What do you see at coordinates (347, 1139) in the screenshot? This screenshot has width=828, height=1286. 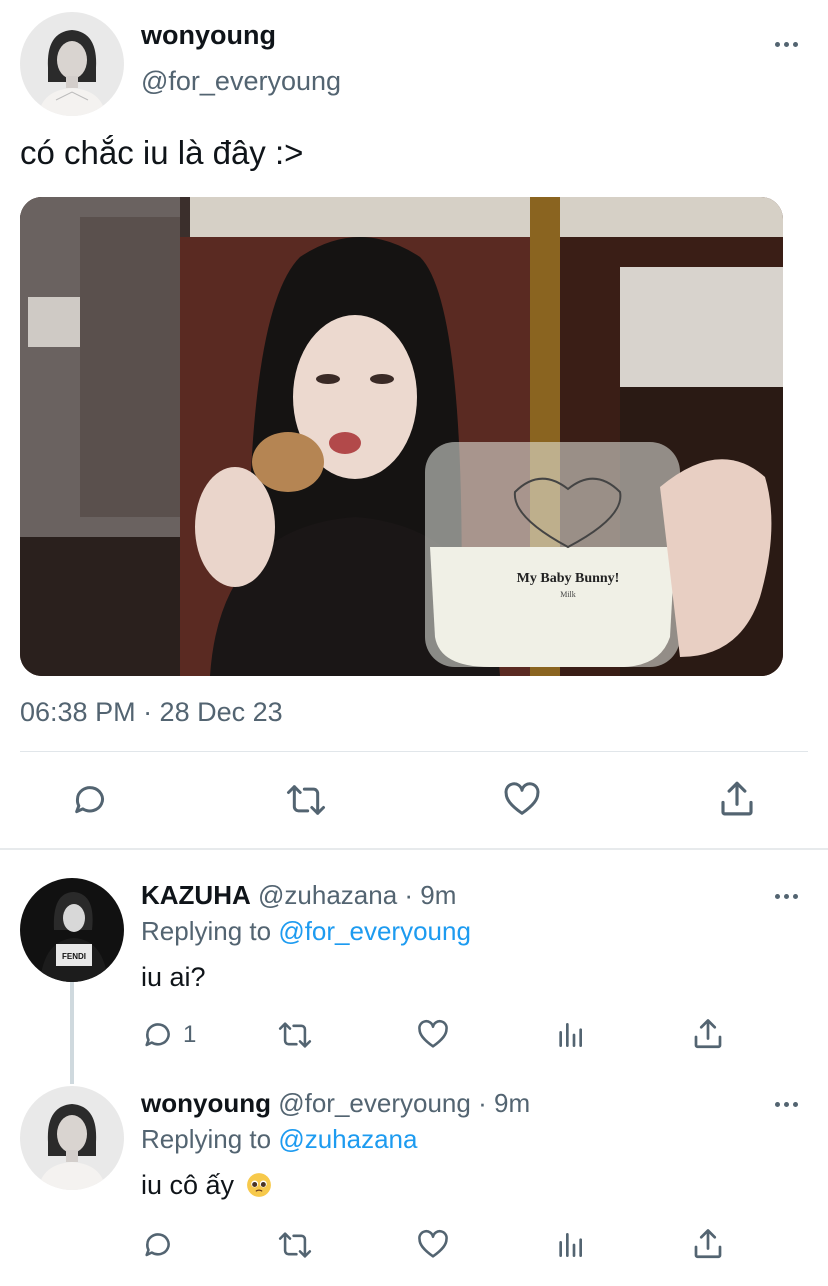 I see `replying-to-handle: @zuhazana` at bounding box center [347, 1139].